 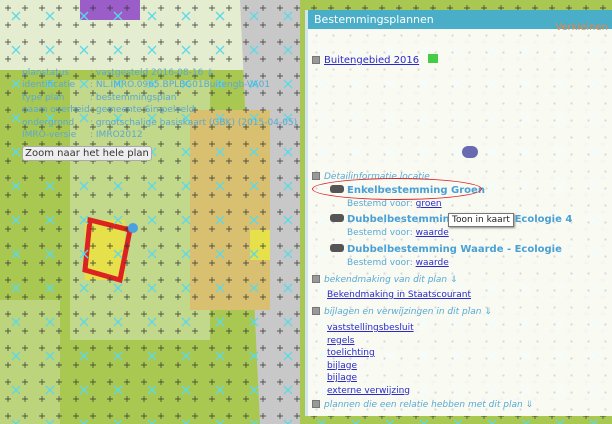 What do you see at coordinates (99, 98) in the screenshot?
I see `prop-row: type plan: bestemmingsplan` at bounding box center [99, 98].